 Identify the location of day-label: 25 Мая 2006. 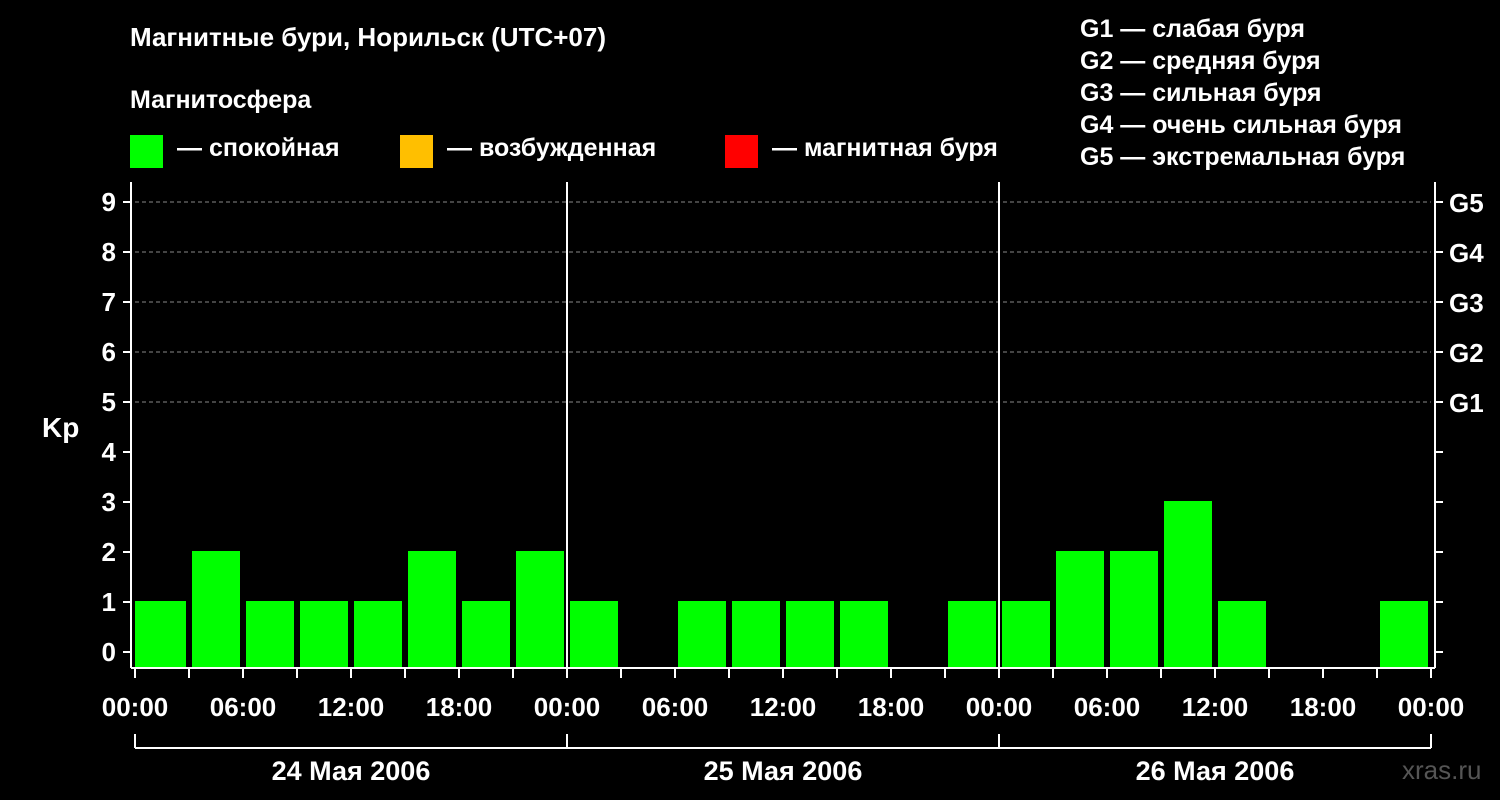
(783, 771).